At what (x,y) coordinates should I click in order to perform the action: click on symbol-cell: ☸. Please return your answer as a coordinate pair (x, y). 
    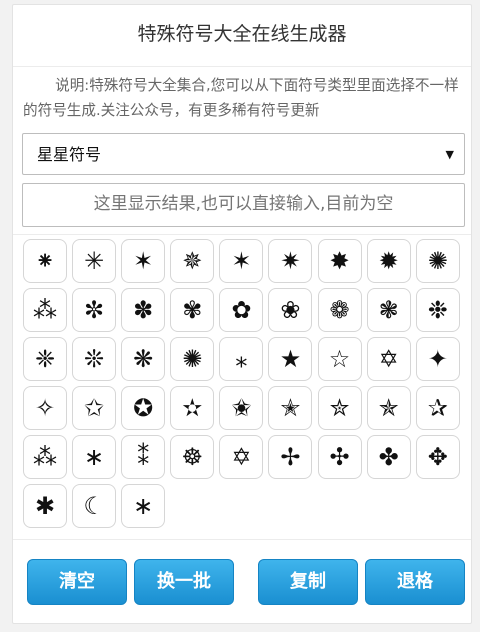
    Looking at the image, I should click on (192, 457).